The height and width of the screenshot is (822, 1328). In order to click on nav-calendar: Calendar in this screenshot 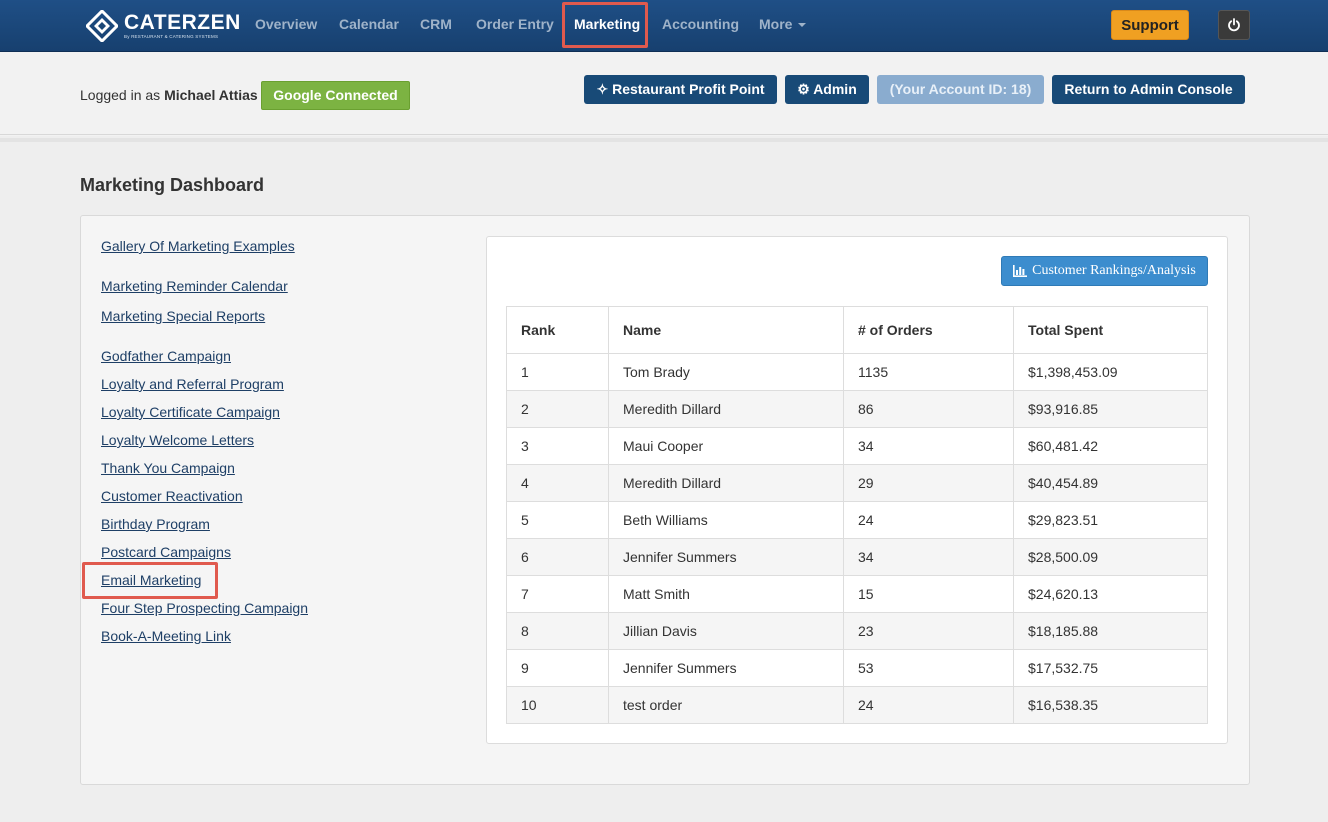, I will do `click(369, 25)`.